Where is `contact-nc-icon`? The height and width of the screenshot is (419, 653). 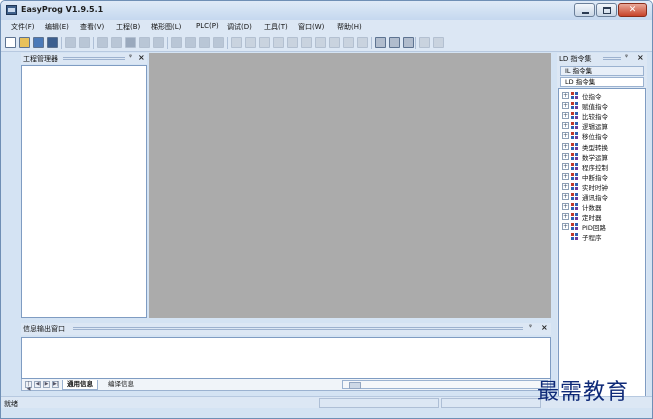
contact-nc-icon is located at coordinates (250, 42).